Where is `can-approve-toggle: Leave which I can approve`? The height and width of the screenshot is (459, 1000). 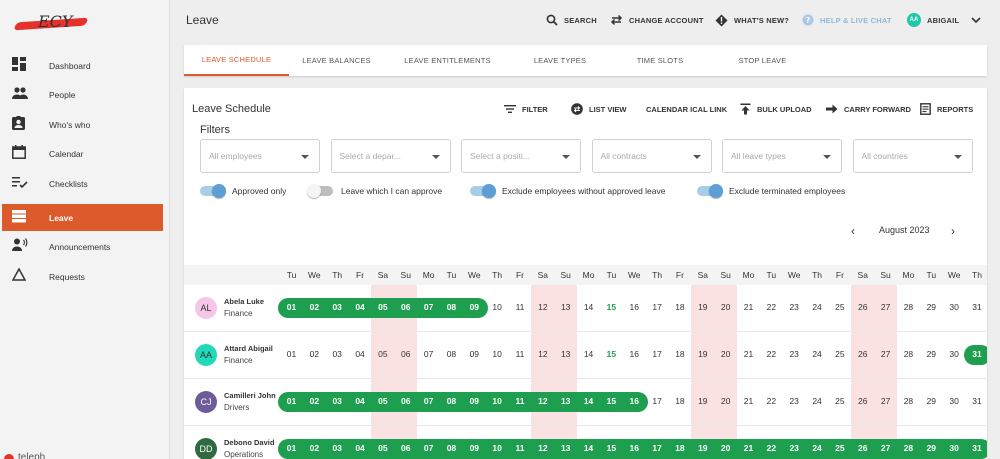 can-approve-toggle: Leave which I can approve is located at coordinates (374, 191).